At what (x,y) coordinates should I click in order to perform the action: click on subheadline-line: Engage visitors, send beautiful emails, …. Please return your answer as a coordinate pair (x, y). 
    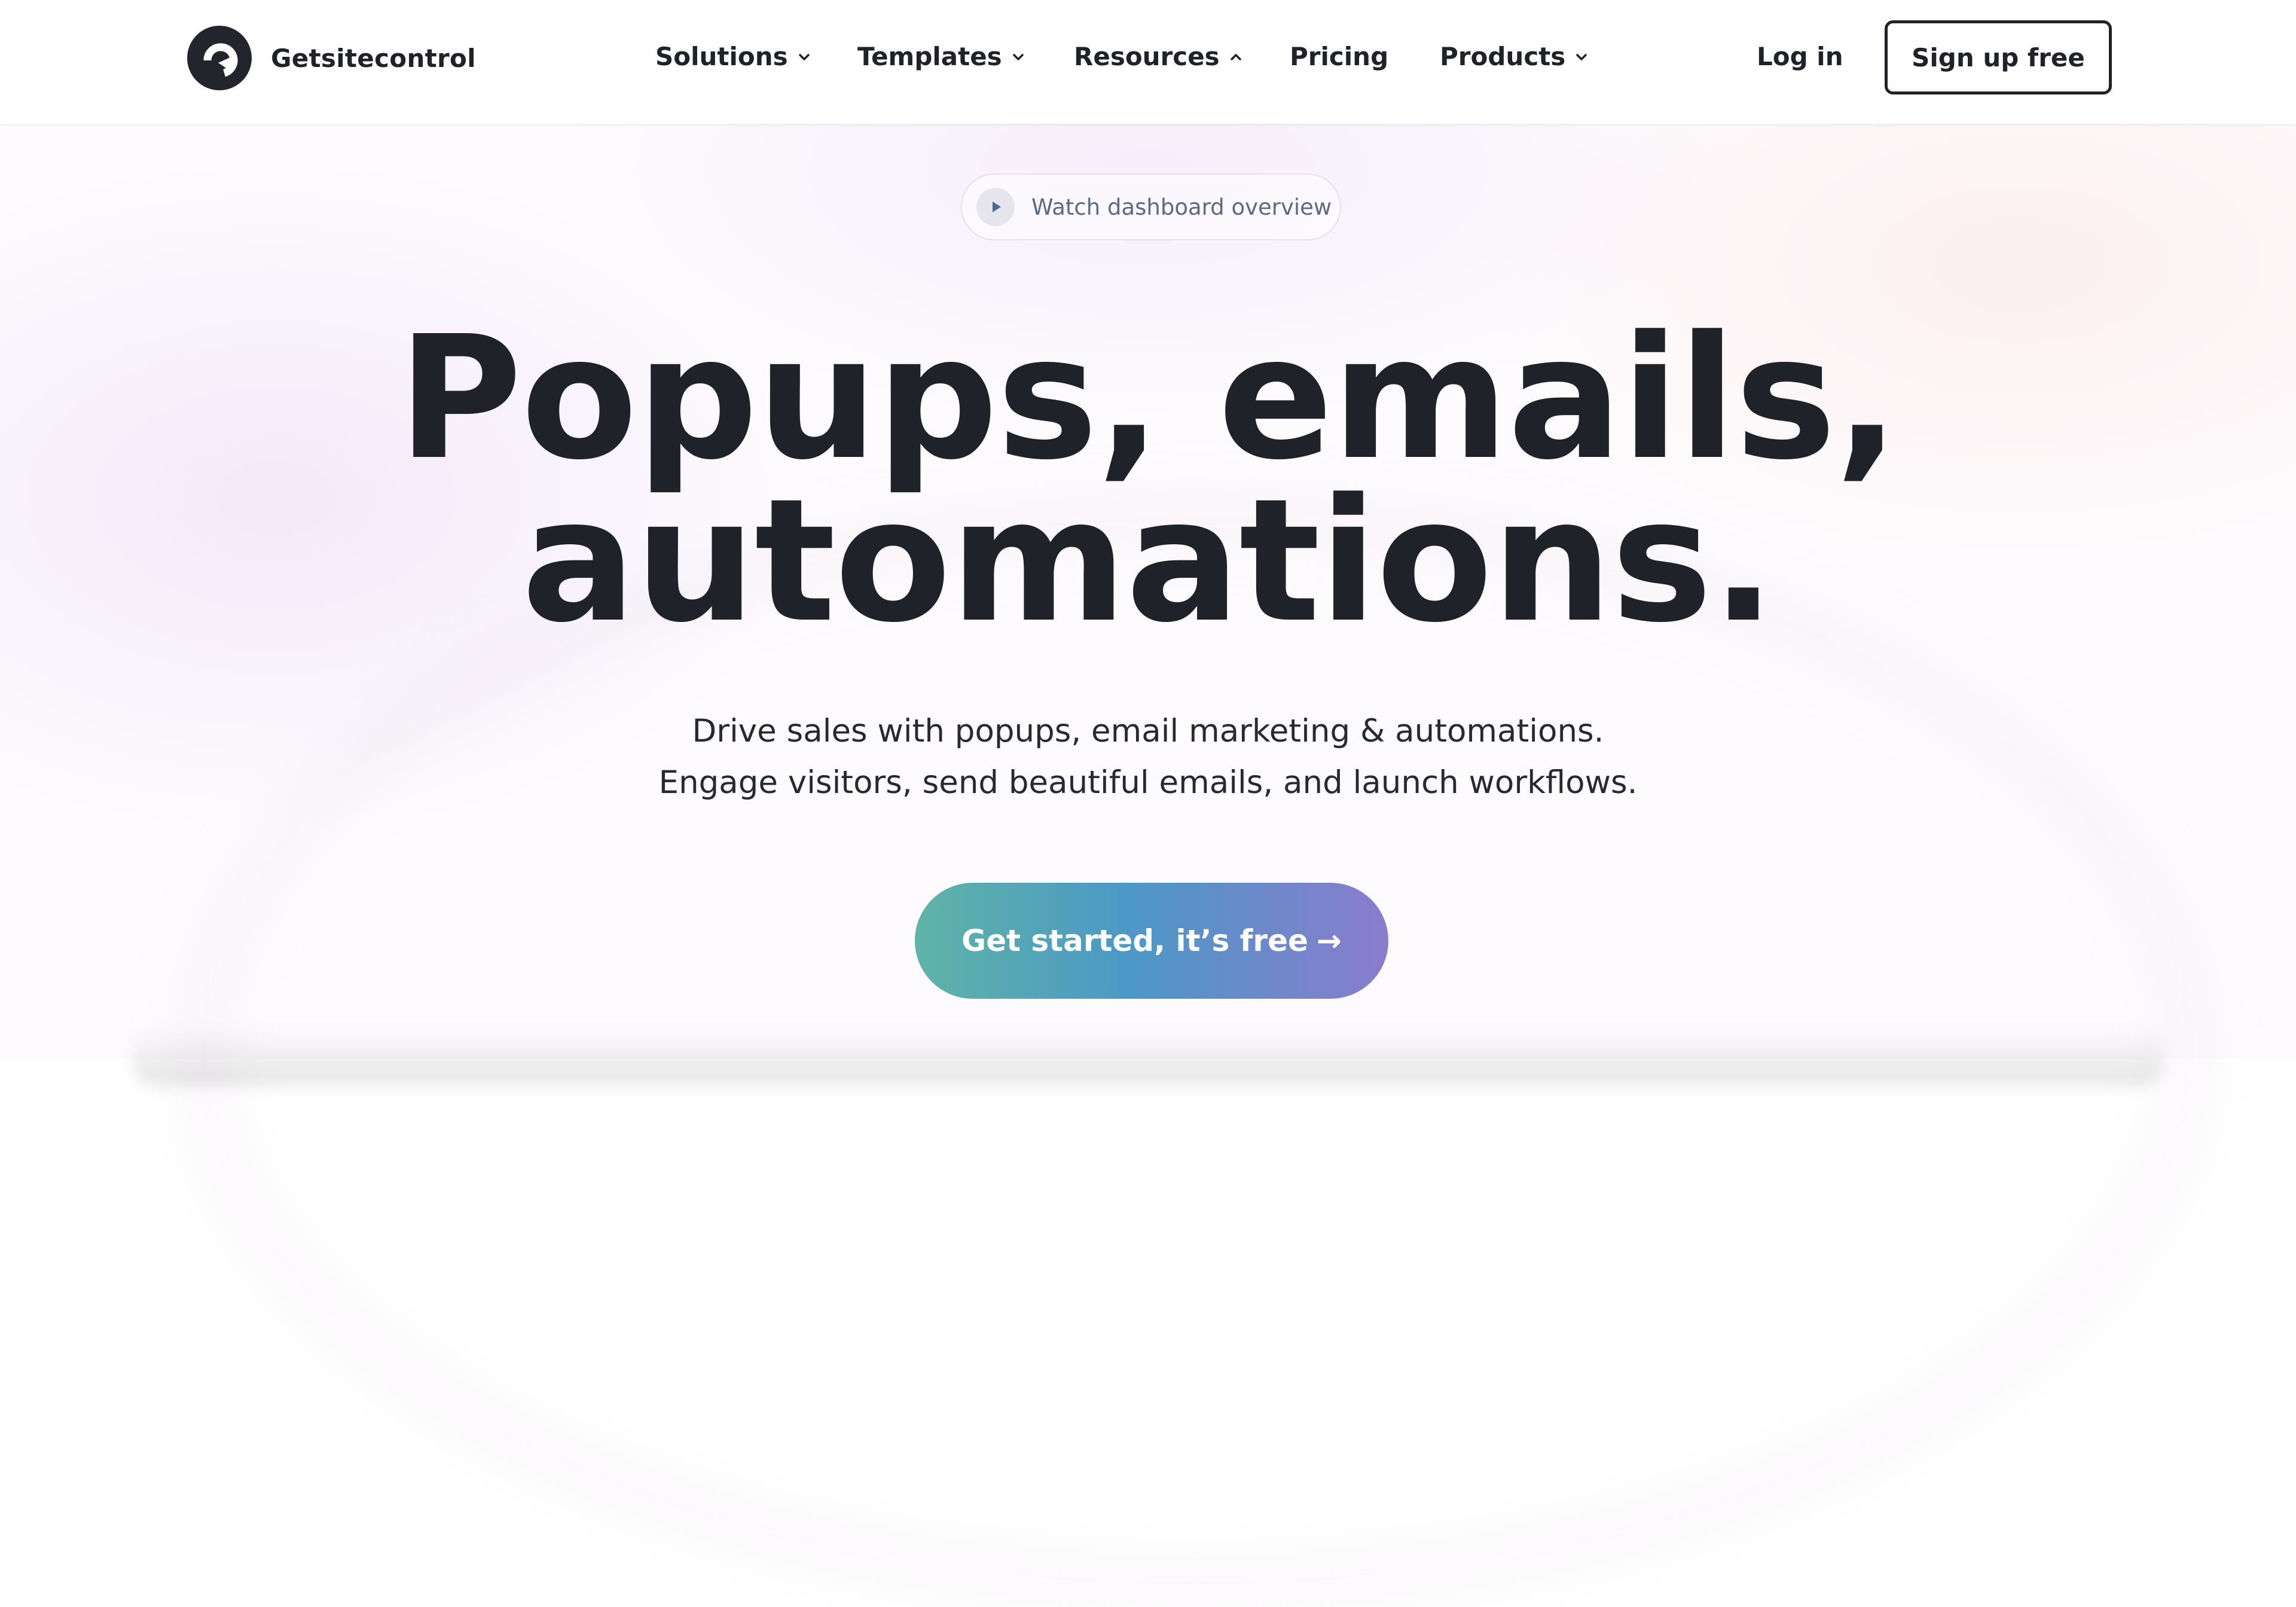
    Looking at the image, I should click on (1148, 783).